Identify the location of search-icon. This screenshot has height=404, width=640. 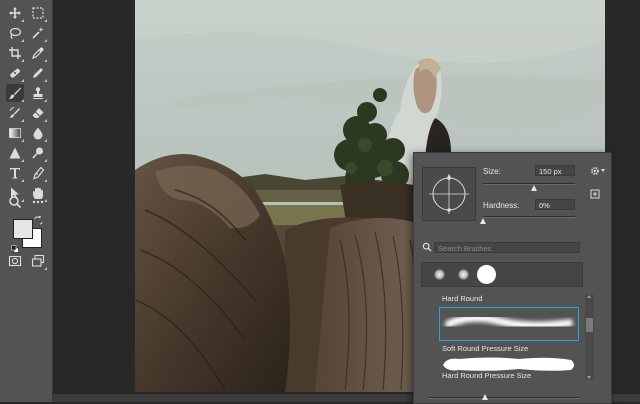
(427, 247).